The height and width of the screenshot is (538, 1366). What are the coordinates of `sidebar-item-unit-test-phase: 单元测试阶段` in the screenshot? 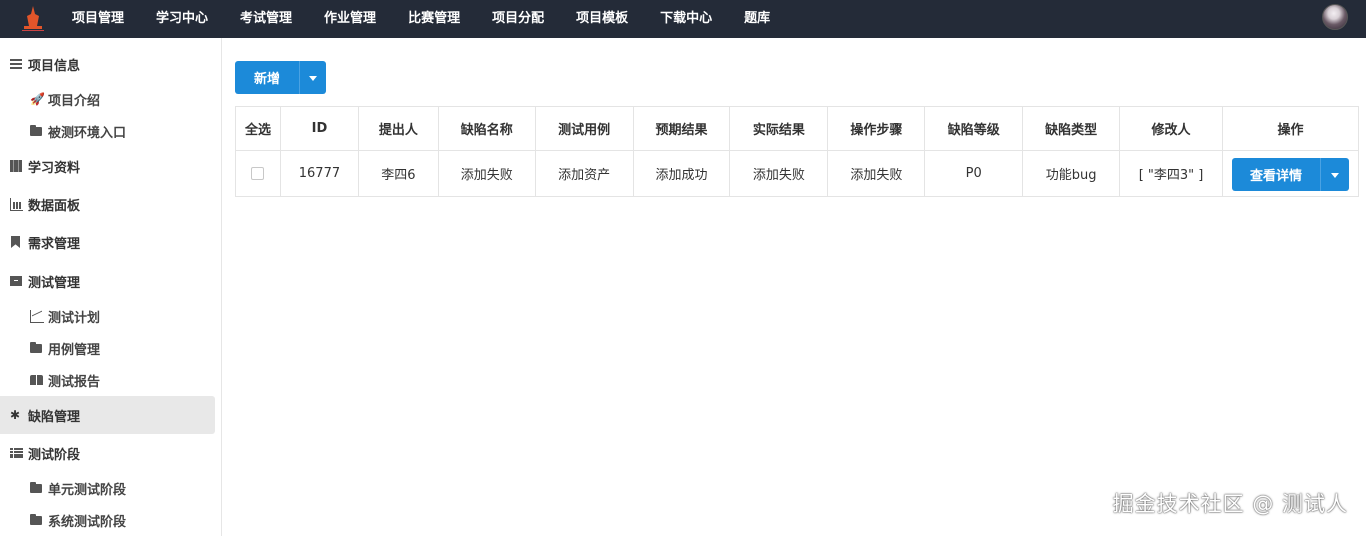 It's located at (107, 488).